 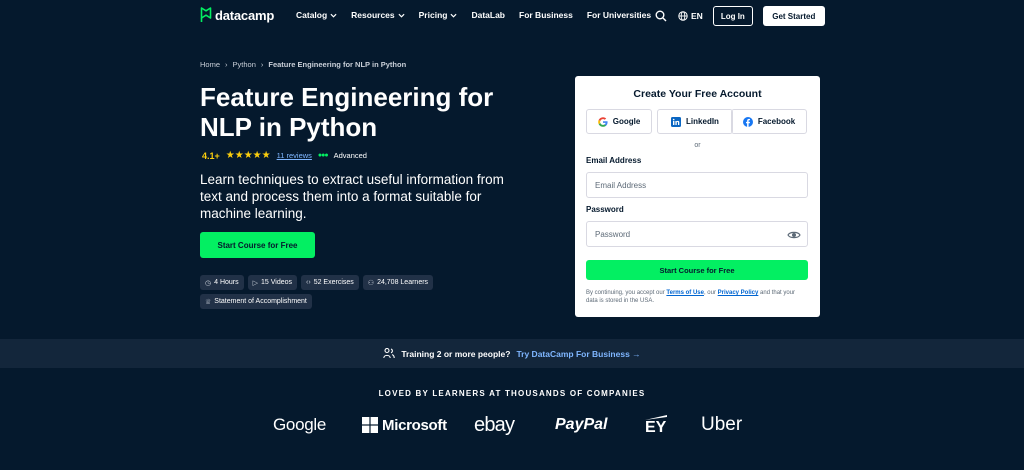 I want to click on breadcrumb-home: Home, so click(x=210, y=64).